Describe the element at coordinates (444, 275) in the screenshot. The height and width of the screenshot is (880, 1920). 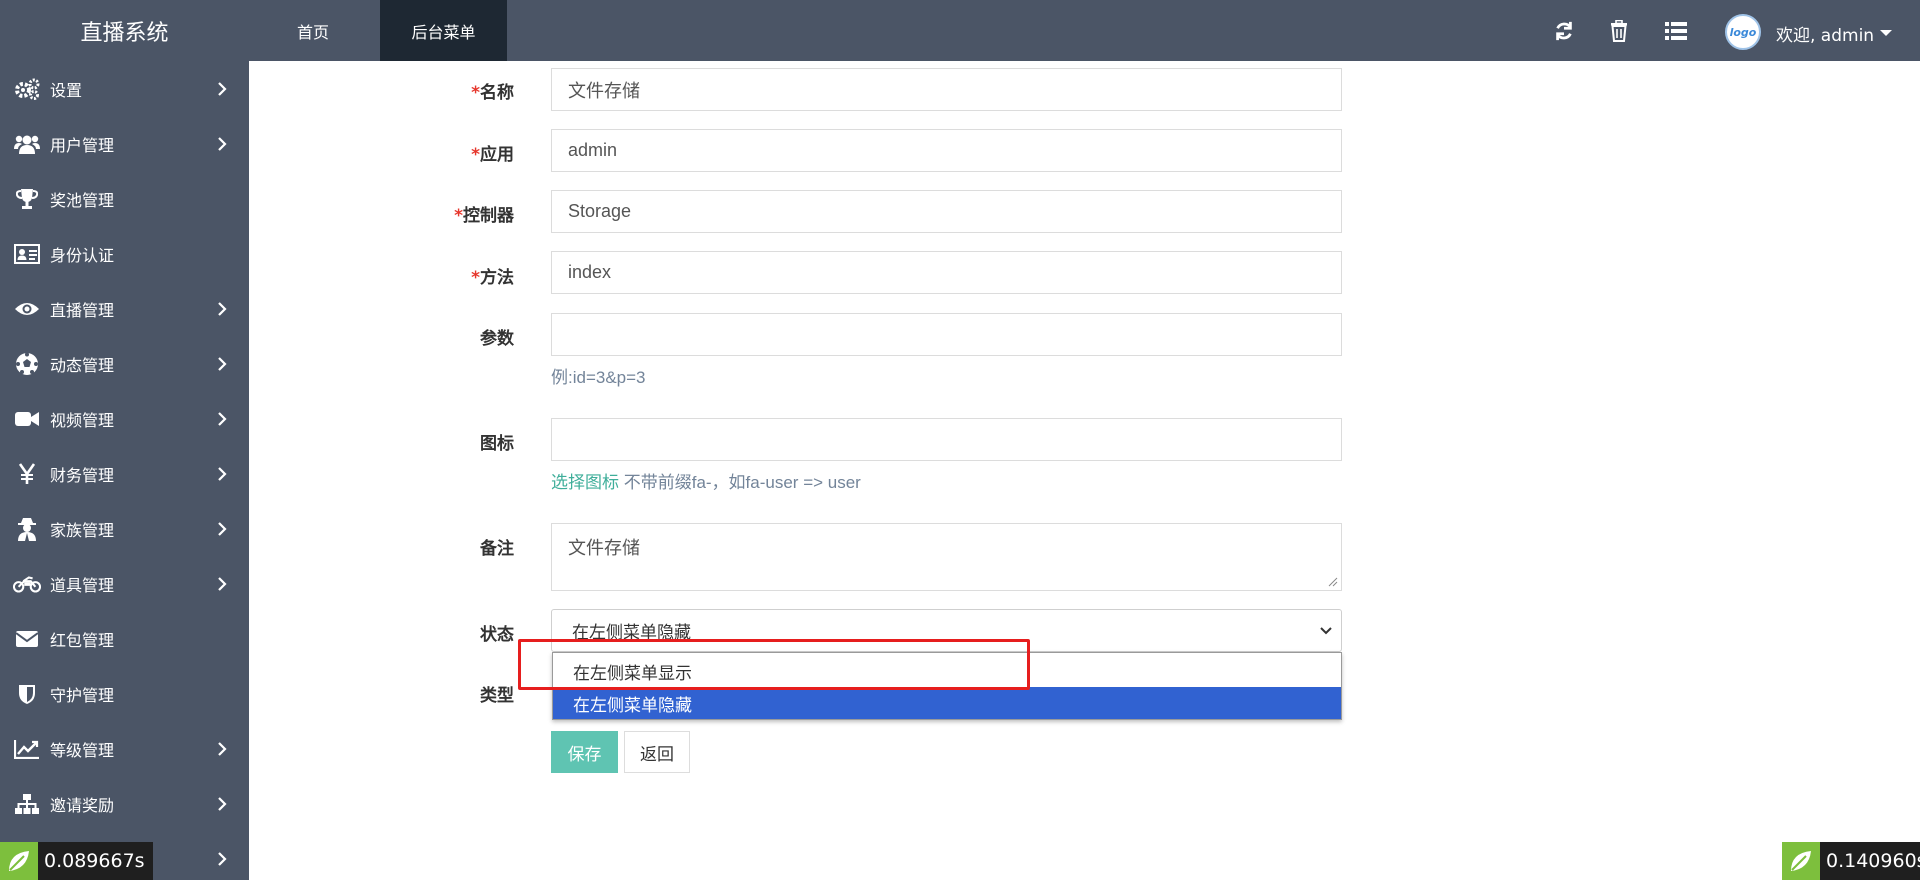
I see `method-label: *方法` at that location.